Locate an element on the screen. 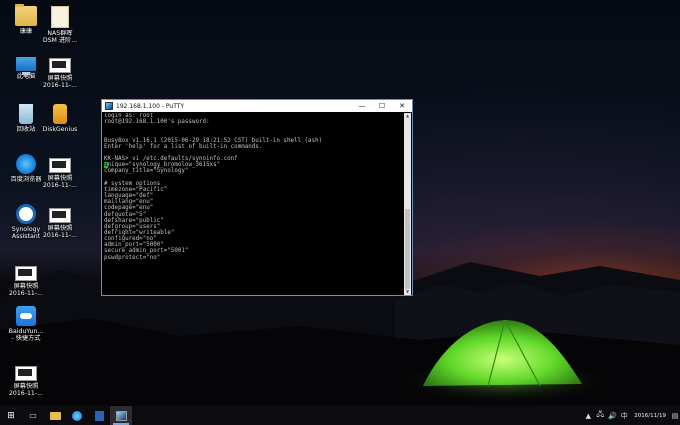 The height and width of the screenshot is (425, 680). disk-icon is located at coordinates (60, 114).